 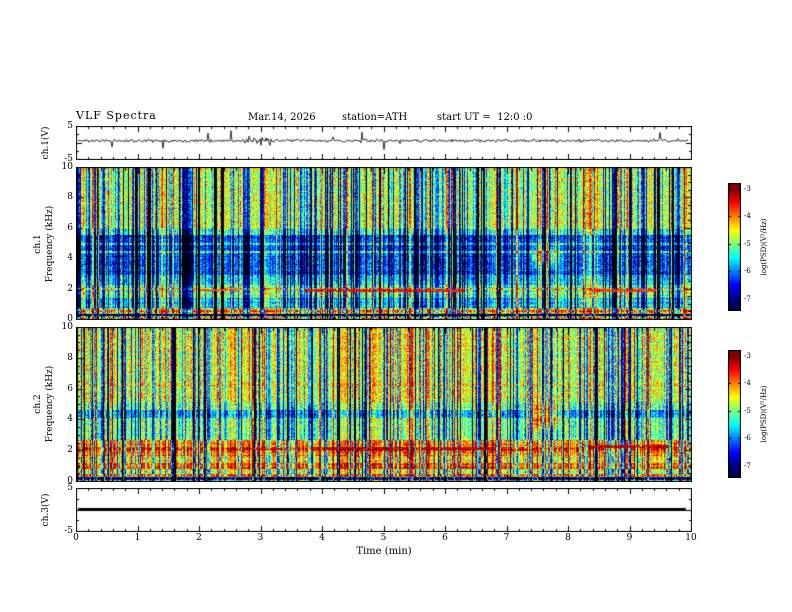 What do you see at coordinates (68, 531) in the screenshot?
I see `ch3-voltage-tick-label: -5` at bounding box center [68, 531].